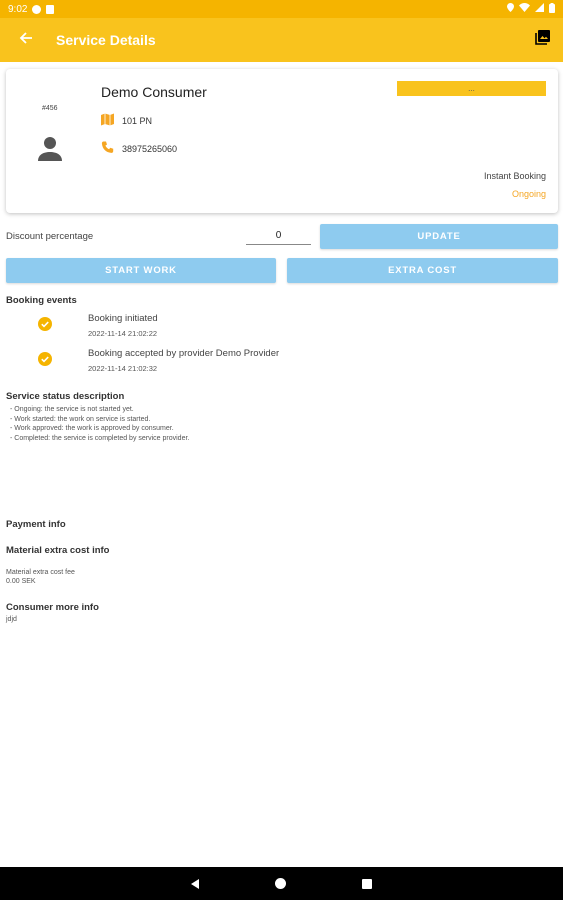 This screenshot has width=563, height=900. What do you see at coordinates (11, 619) in the screenshot?
I see `consumer-more-info-value: jdjd` at bounding box center [11, 619].